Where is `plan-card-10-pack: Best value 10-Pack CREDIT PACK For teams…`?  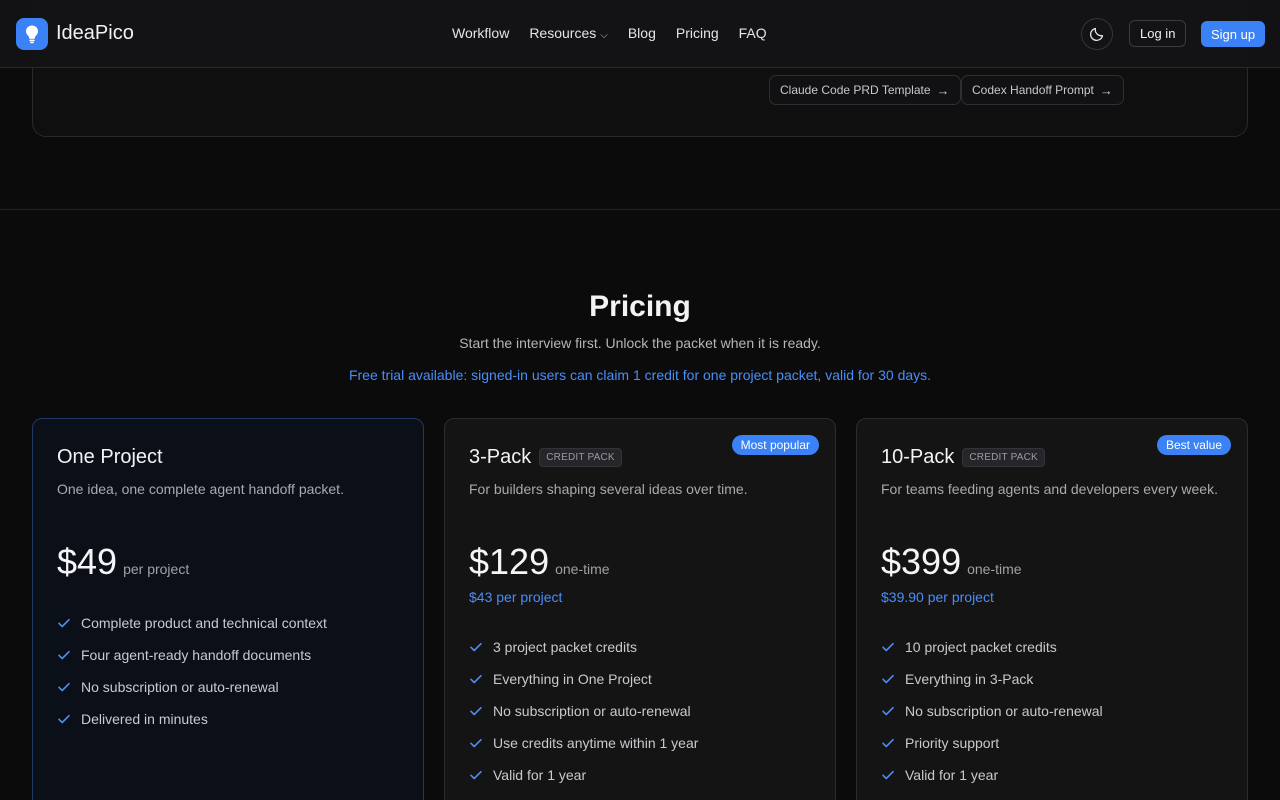 plan-card-10-pack: Best value 10-Pack CREDIT PACK For teams… is located at coordinates (1052, 609).